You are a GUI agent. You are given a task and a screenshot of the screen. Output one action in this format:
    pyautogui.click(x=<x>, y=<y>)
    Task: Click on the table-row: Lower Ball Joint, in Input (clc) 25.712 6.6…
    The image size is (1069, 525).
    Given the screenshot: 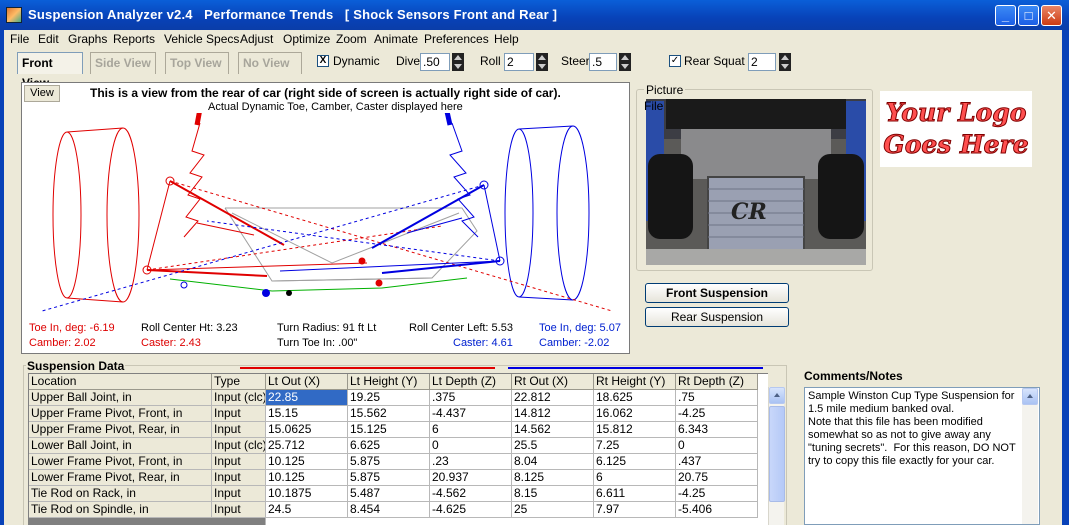 What is the action you would take?
    pyautogui.click(x=398, y=446)
    